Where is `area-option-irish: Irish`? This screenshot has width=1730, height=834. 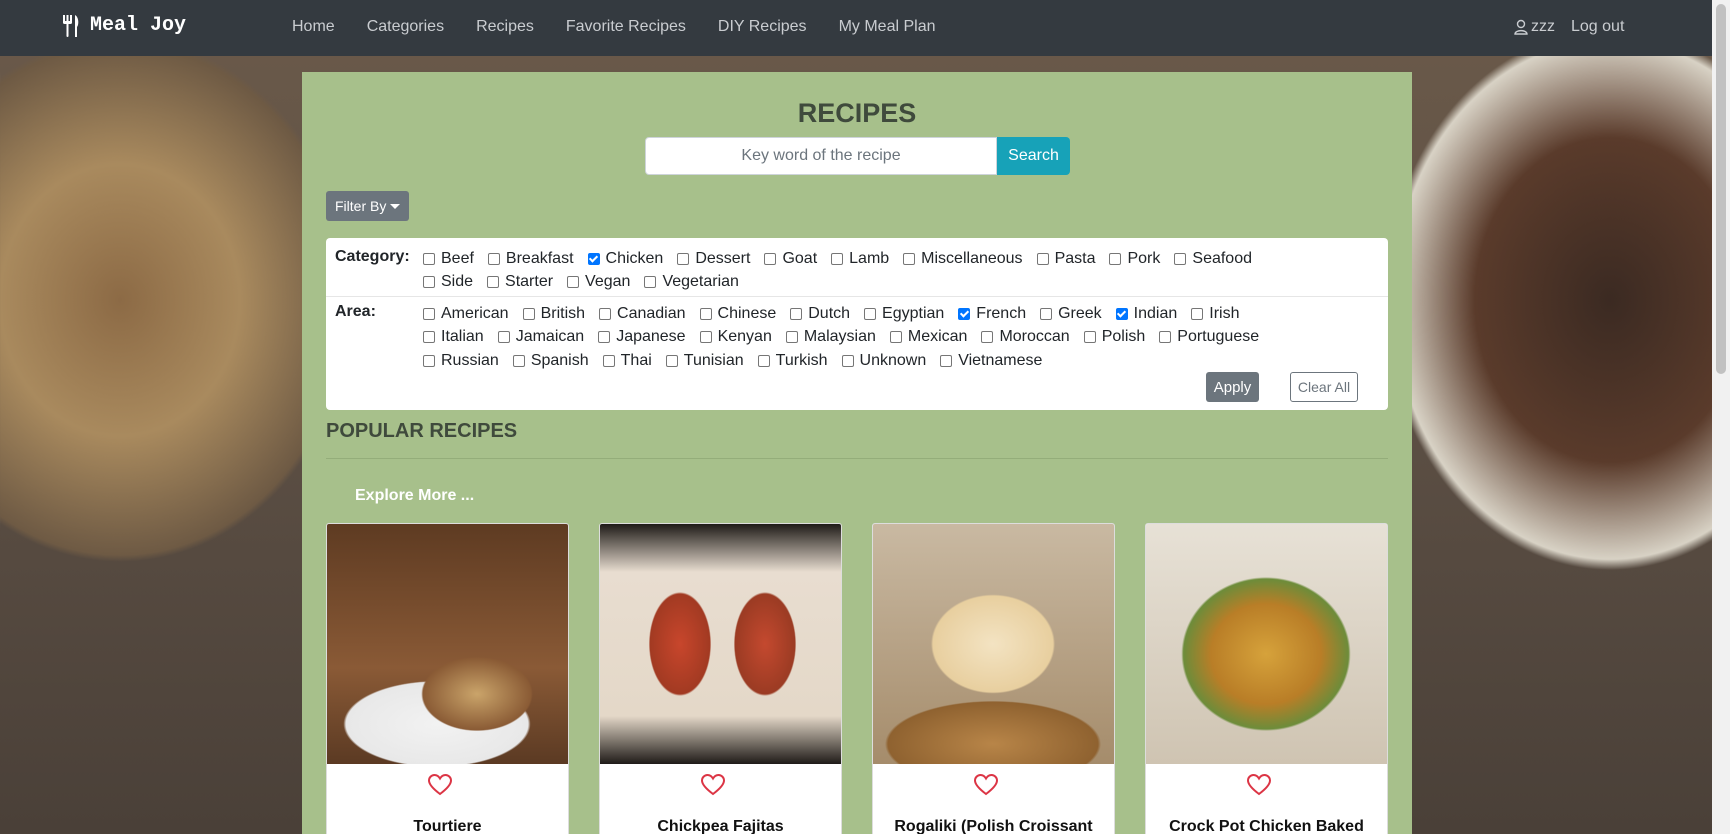
area-option-irish: Irish is located at coordinates (1215, 314).